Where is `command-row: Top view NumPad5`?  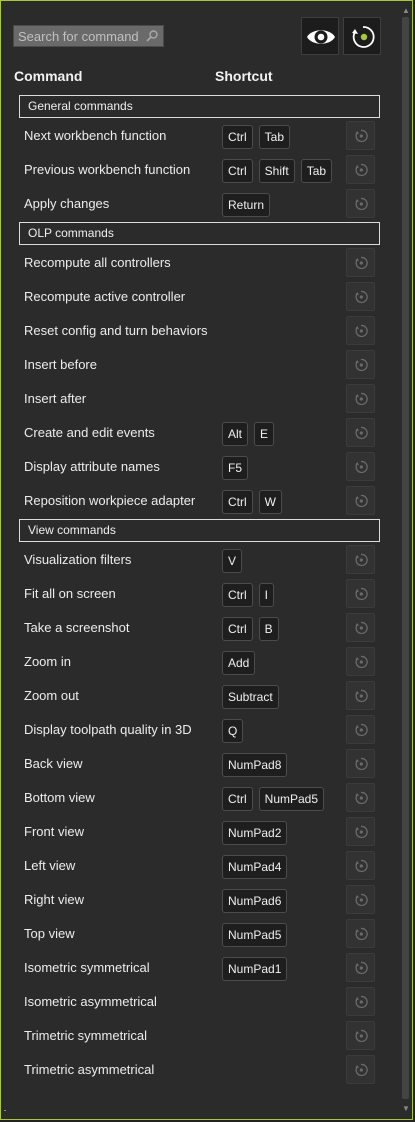
command-row: Top view NumPad5 is located at coordinates (201, 934).